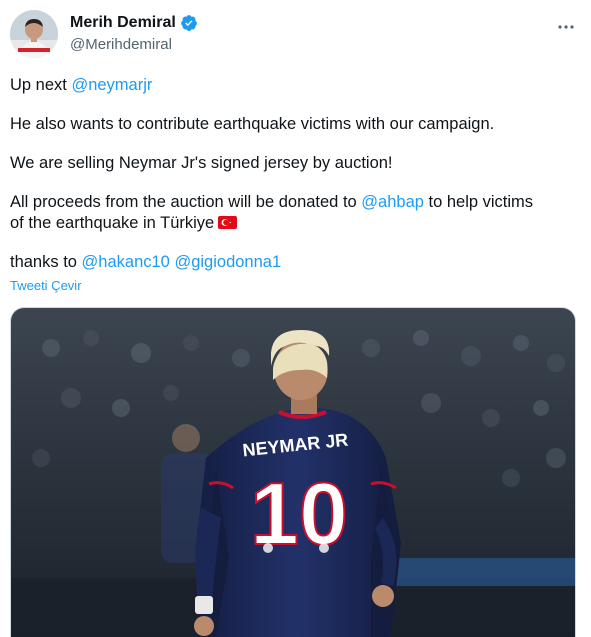  I want to click on more-horizontal-icon, so click(566, 27).